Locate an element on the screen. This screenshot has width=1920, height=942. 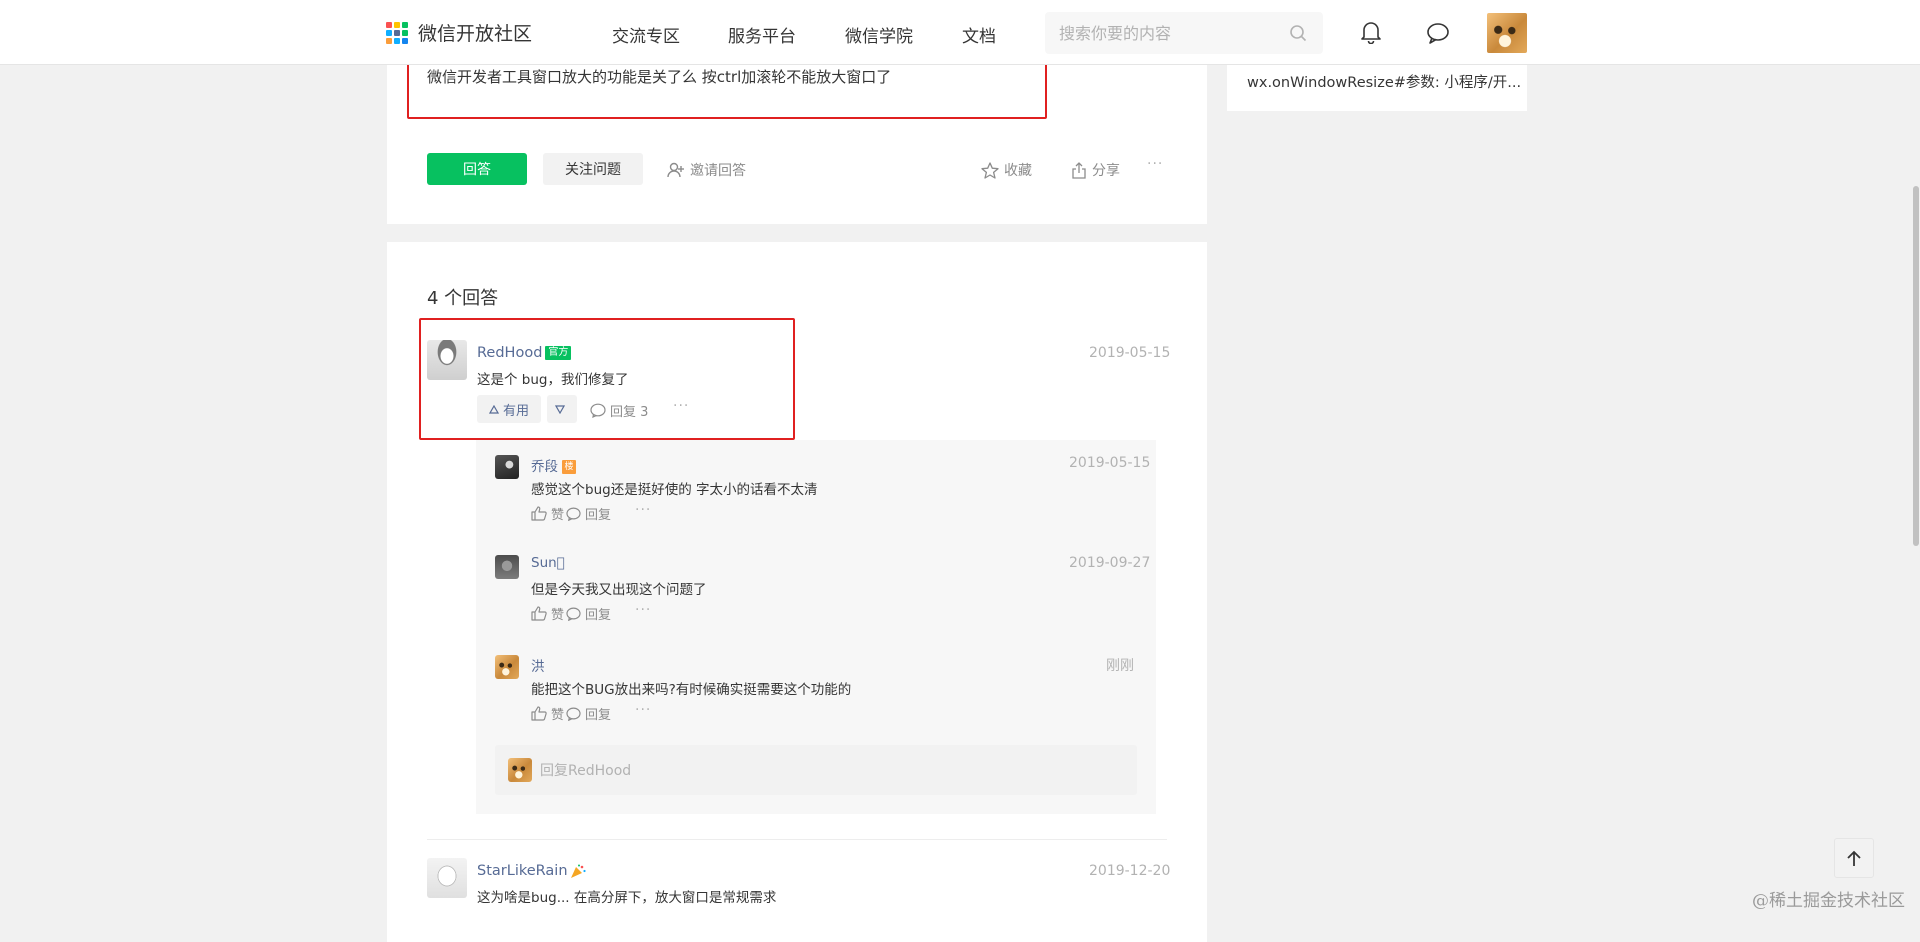
search-box is located at coordinates (1184, 33).